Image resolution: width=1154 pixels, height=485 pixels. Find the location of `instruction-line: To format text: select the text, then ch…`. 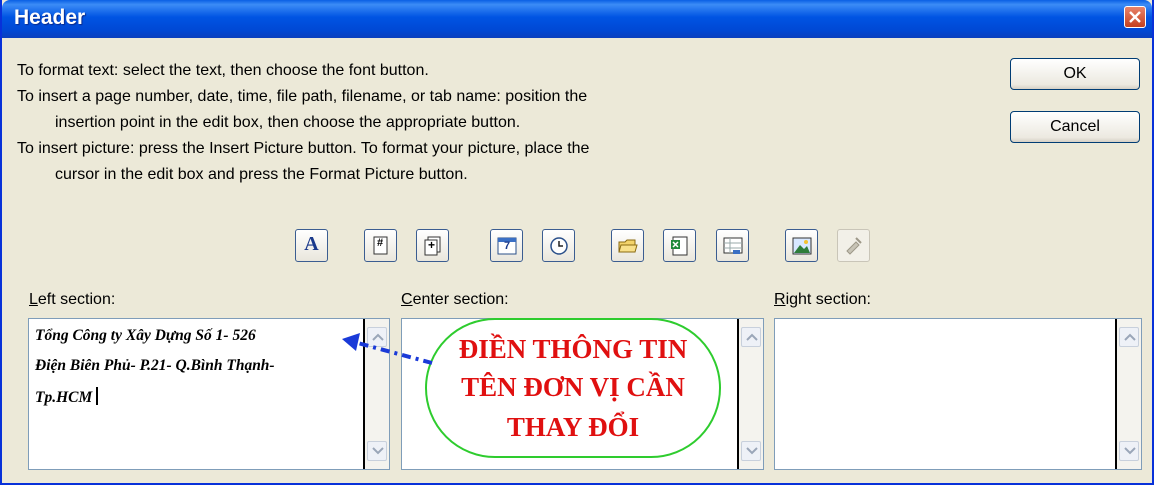

instruction-line: To format text: select the text, then ch… is located at coordinates (223, 70).